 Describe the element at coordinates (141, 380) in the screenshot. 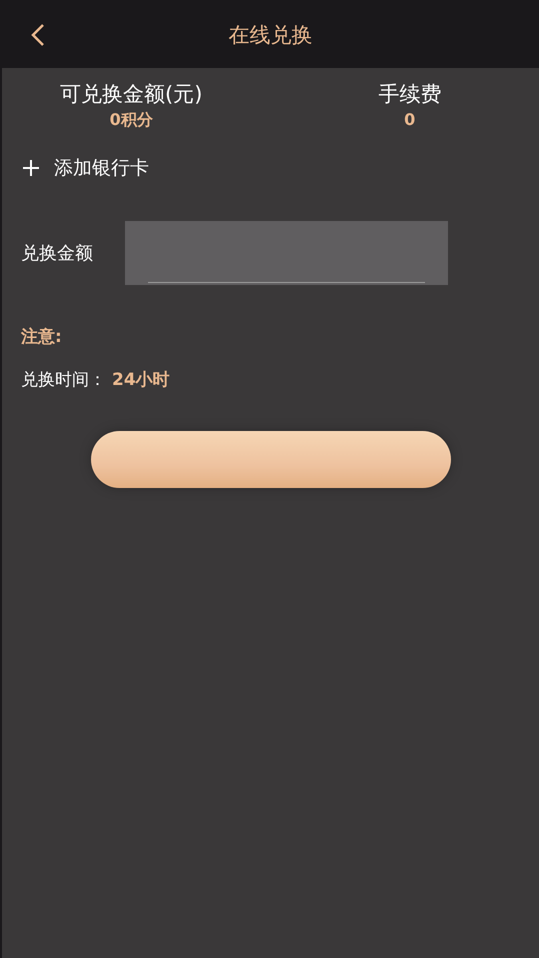

I see `exchange-time-value: 24小时` at that location.